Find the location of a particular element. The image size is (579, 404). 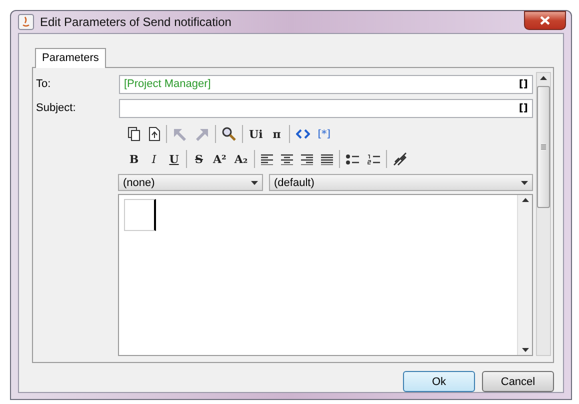

close-button is located at coordinates (545, 20).